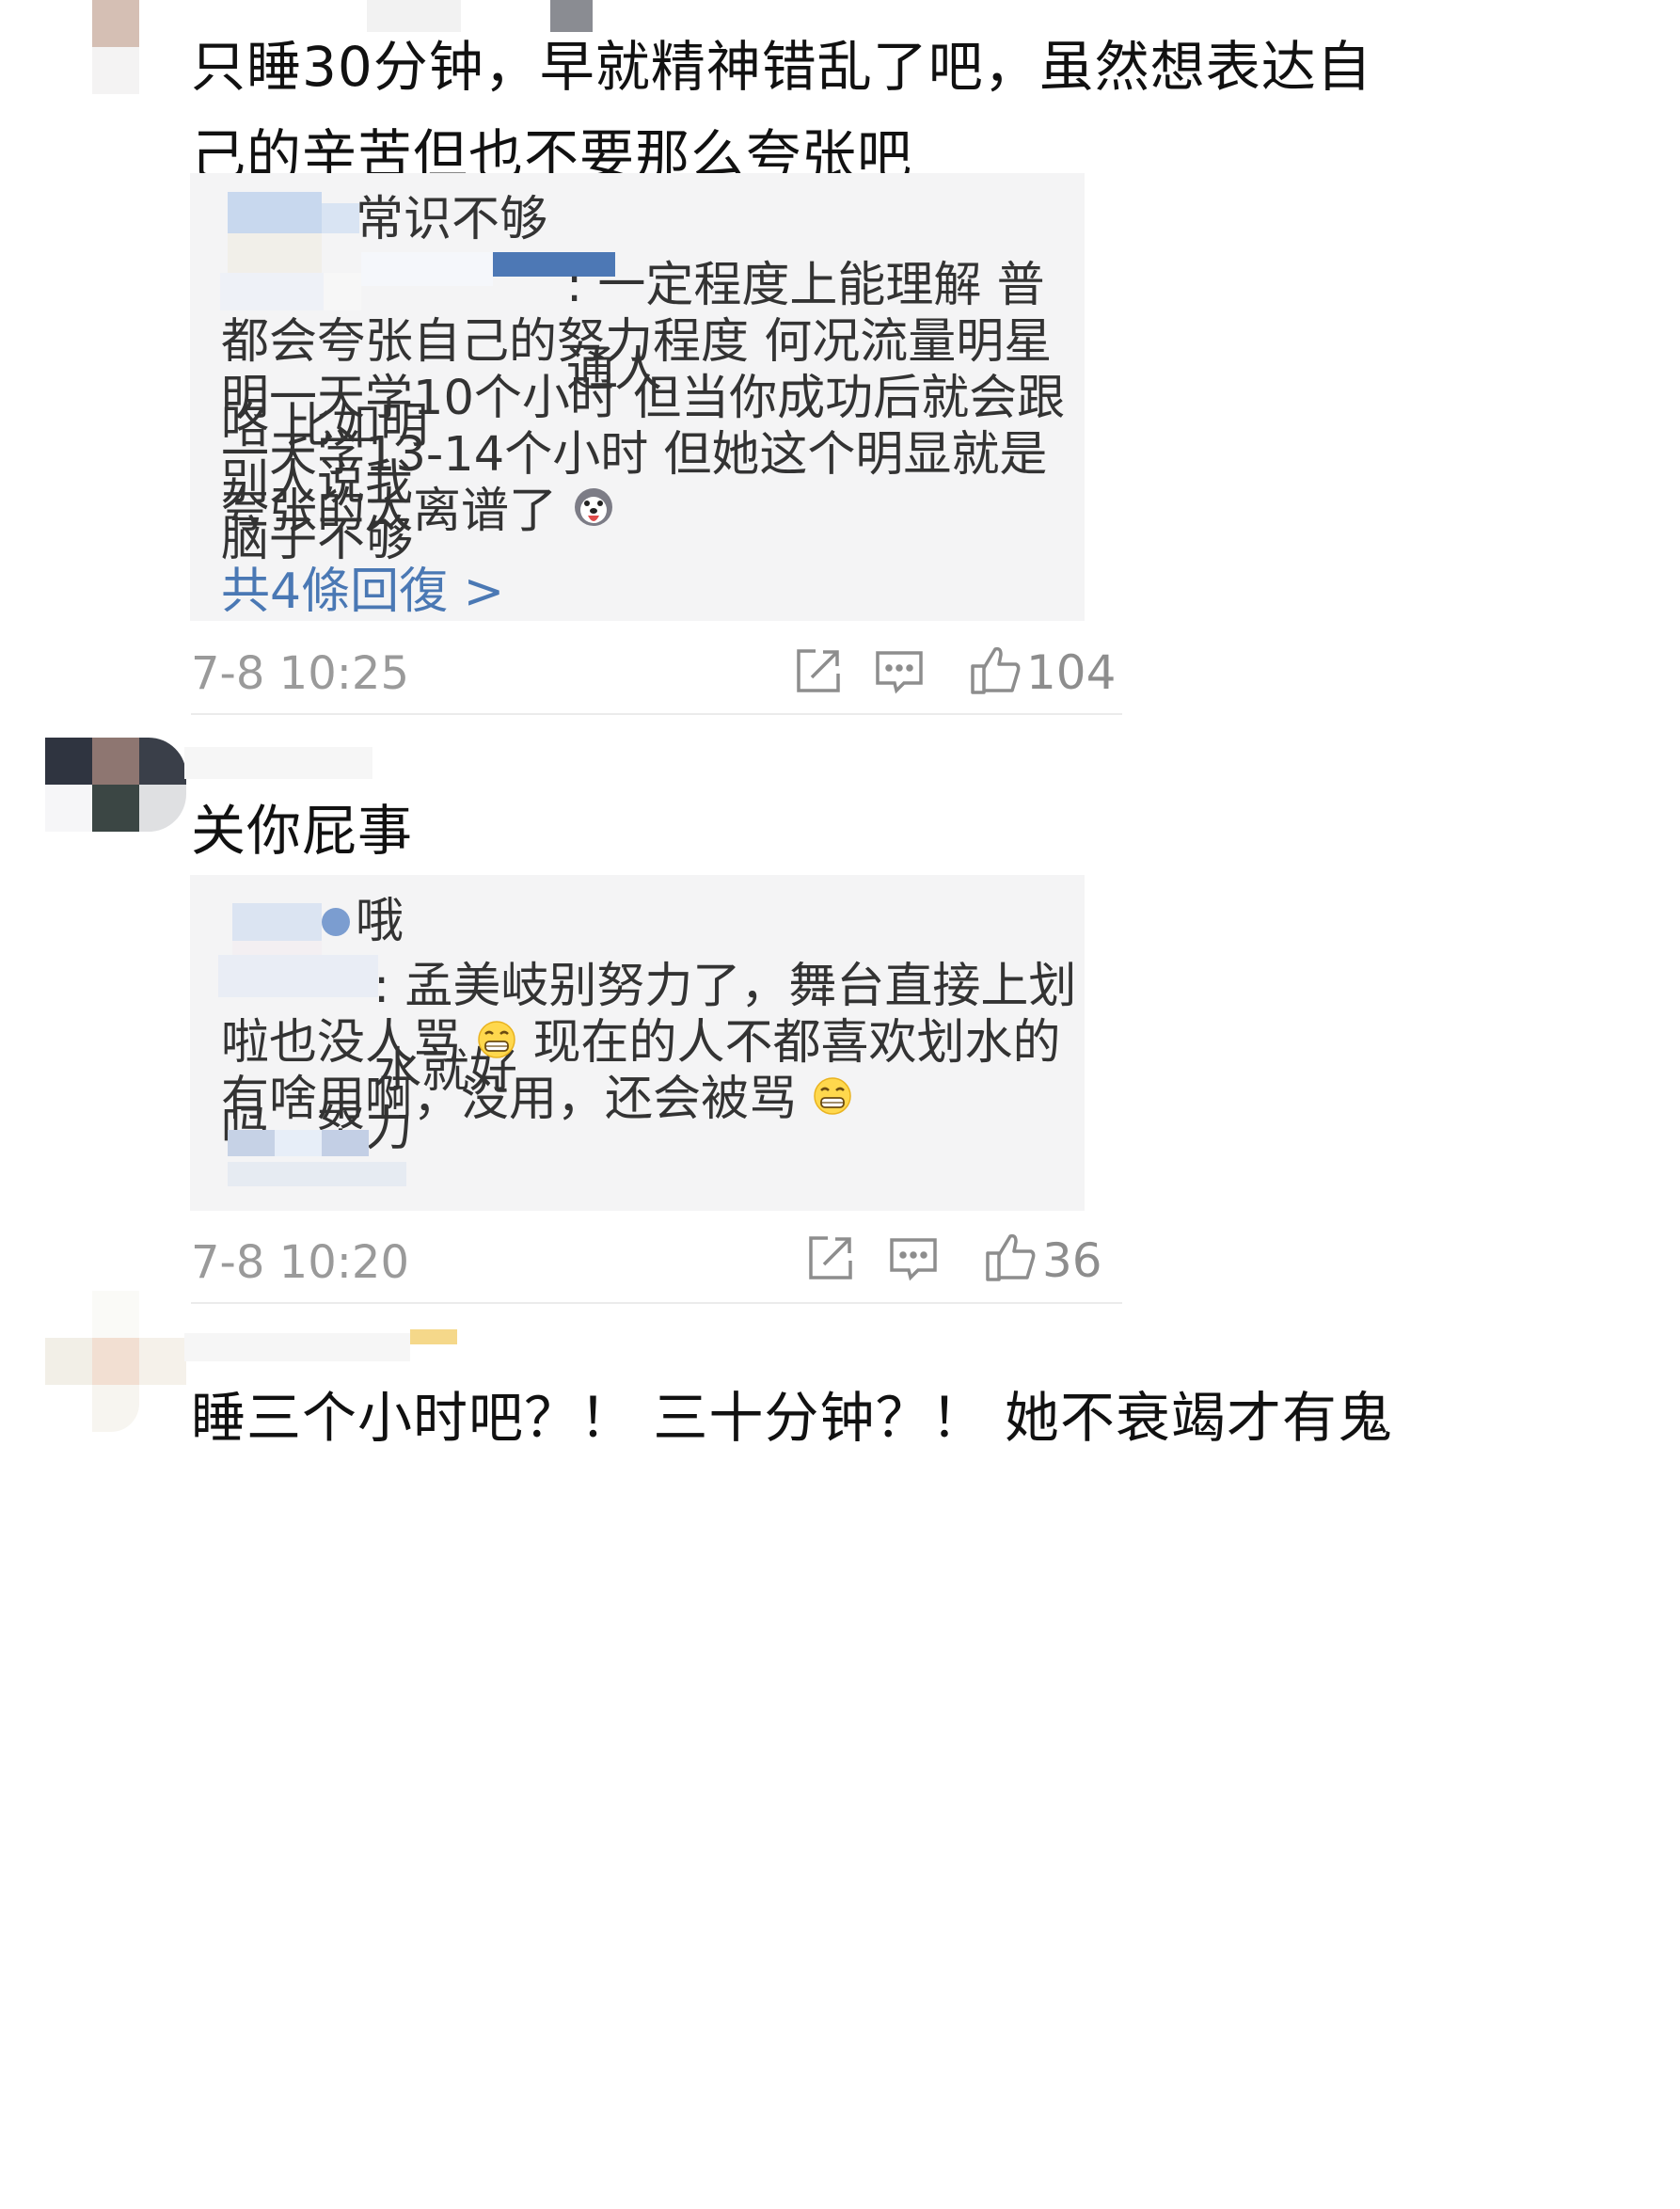 The height and width of the screenshot is (2209, 1680). I want to click on more-replies-link: 共4條回復 >, so click(362, 586).